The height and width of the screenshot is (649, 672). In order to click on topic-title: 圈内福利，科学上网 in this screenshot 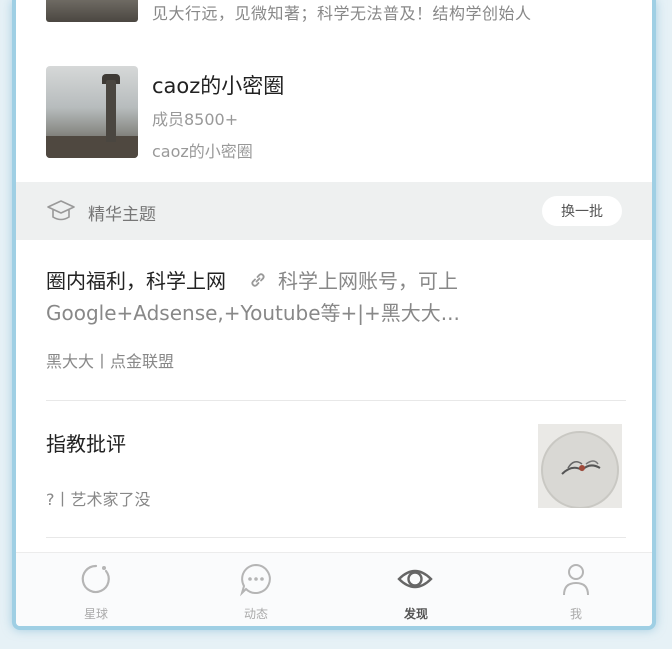, I will do `click(136, 281)`.